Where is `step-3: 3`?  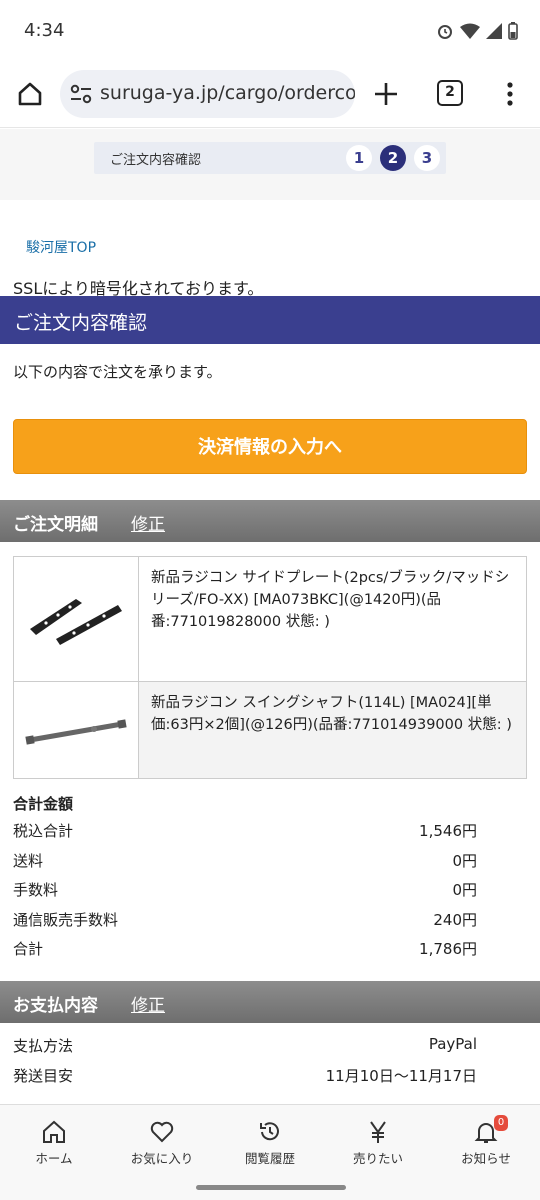
step-3: 3 is located at coordinates (427, 158).